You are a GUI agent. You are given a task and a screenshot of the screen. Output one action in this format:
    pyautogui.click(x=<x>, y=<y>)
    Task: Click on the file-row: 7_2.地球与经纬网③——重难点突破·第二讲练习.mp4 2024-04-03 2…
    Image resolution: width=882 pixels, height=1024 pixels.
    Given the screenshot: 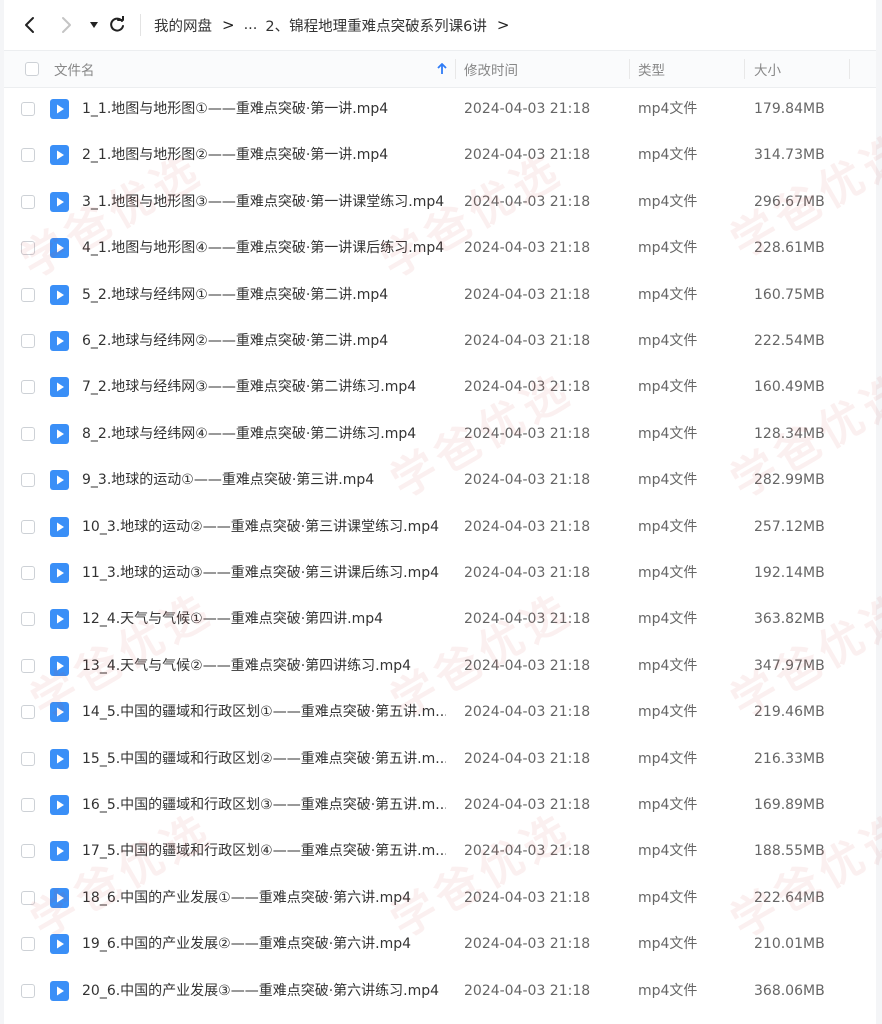 What is the action you would take?
    pyautogui.click(x=440, y=387)
    